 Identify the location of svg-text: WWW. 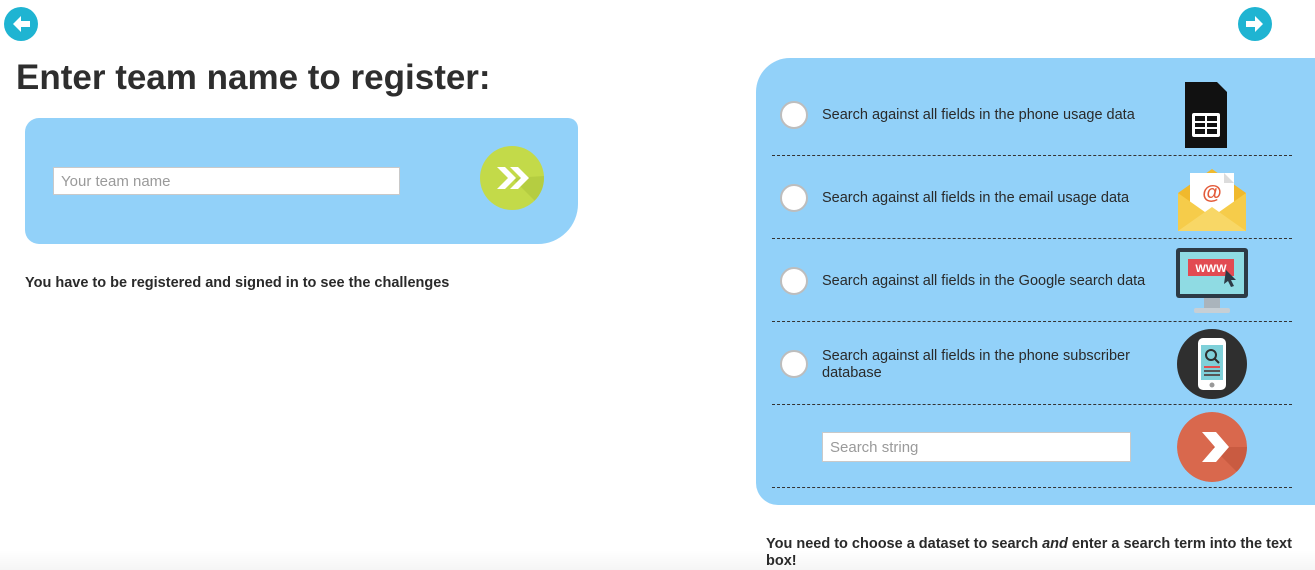
(1211, 269).